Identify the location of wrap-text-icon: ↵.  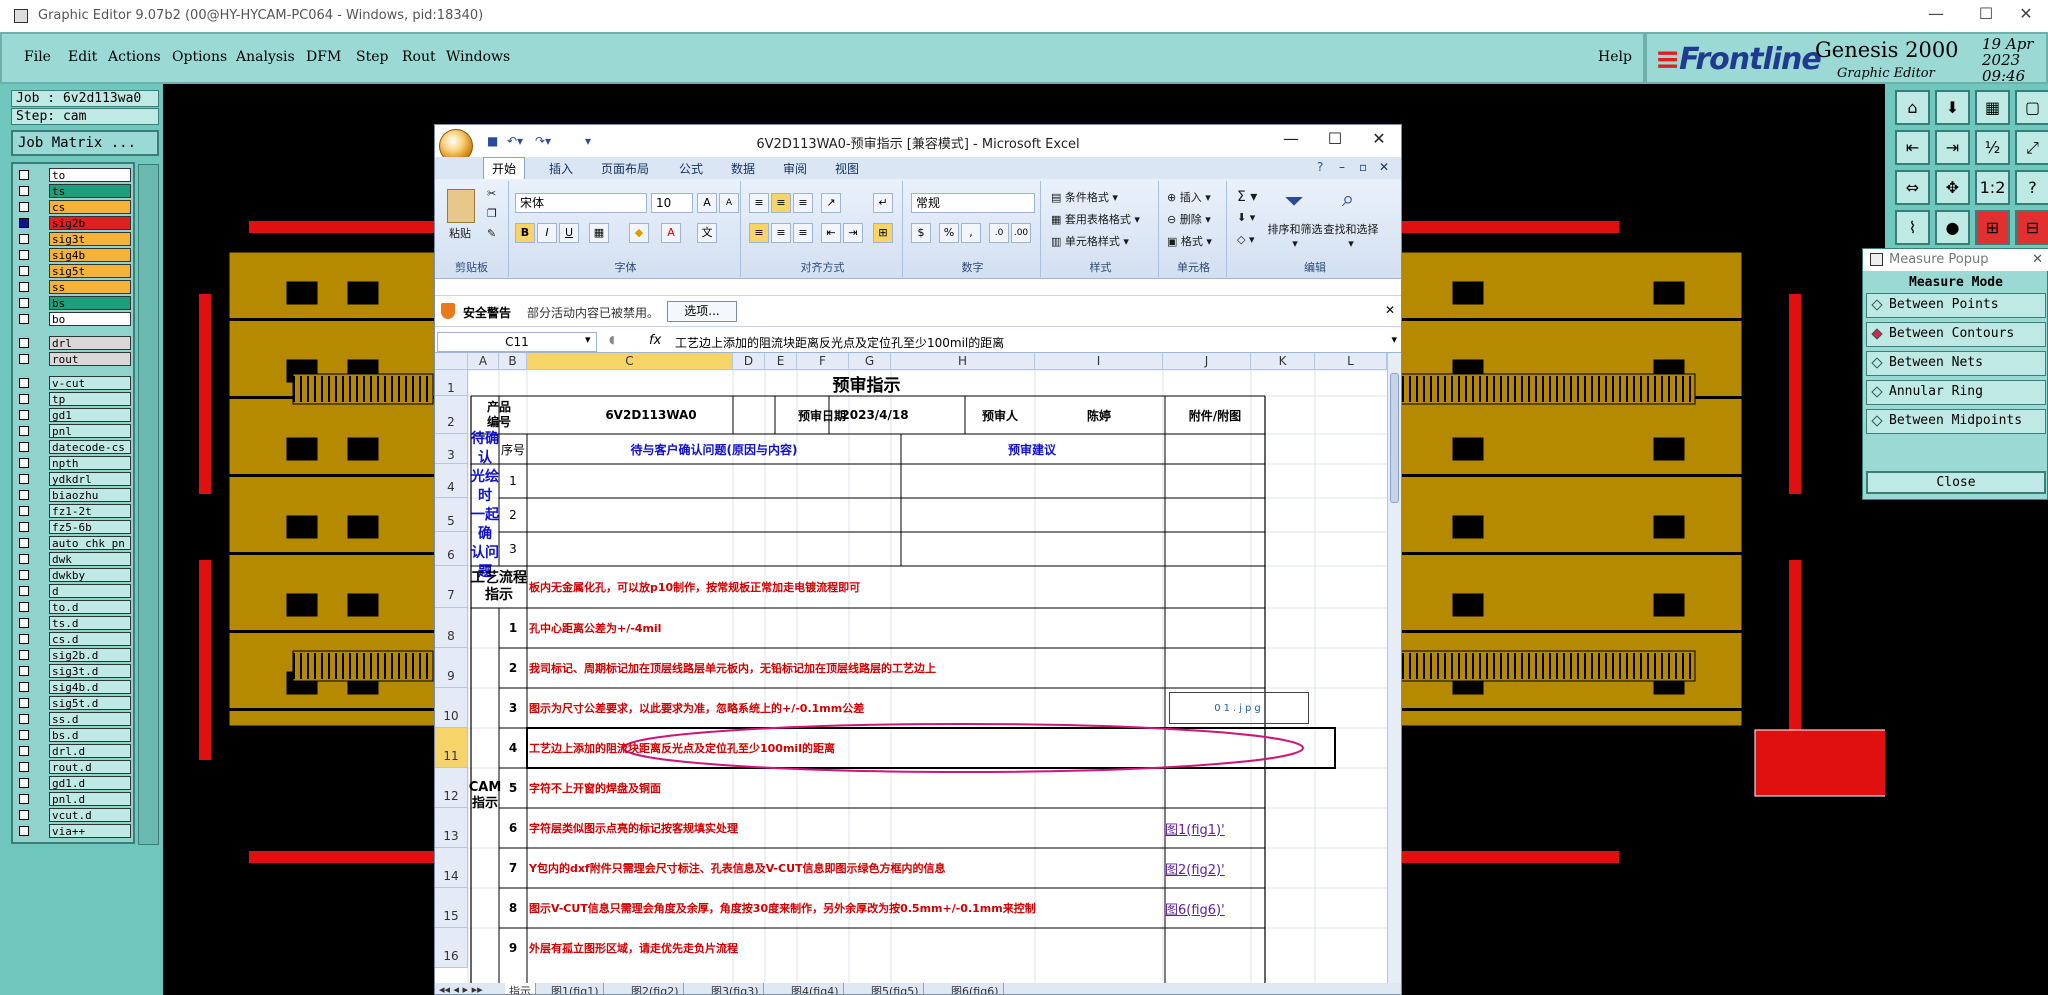
(883, 203).